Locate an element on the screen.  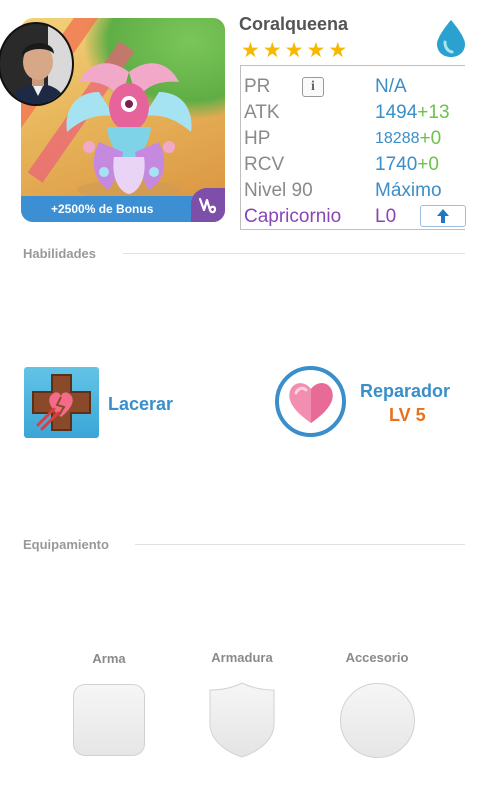
stat-bonus: +13 is located at coordinates (433, 112).